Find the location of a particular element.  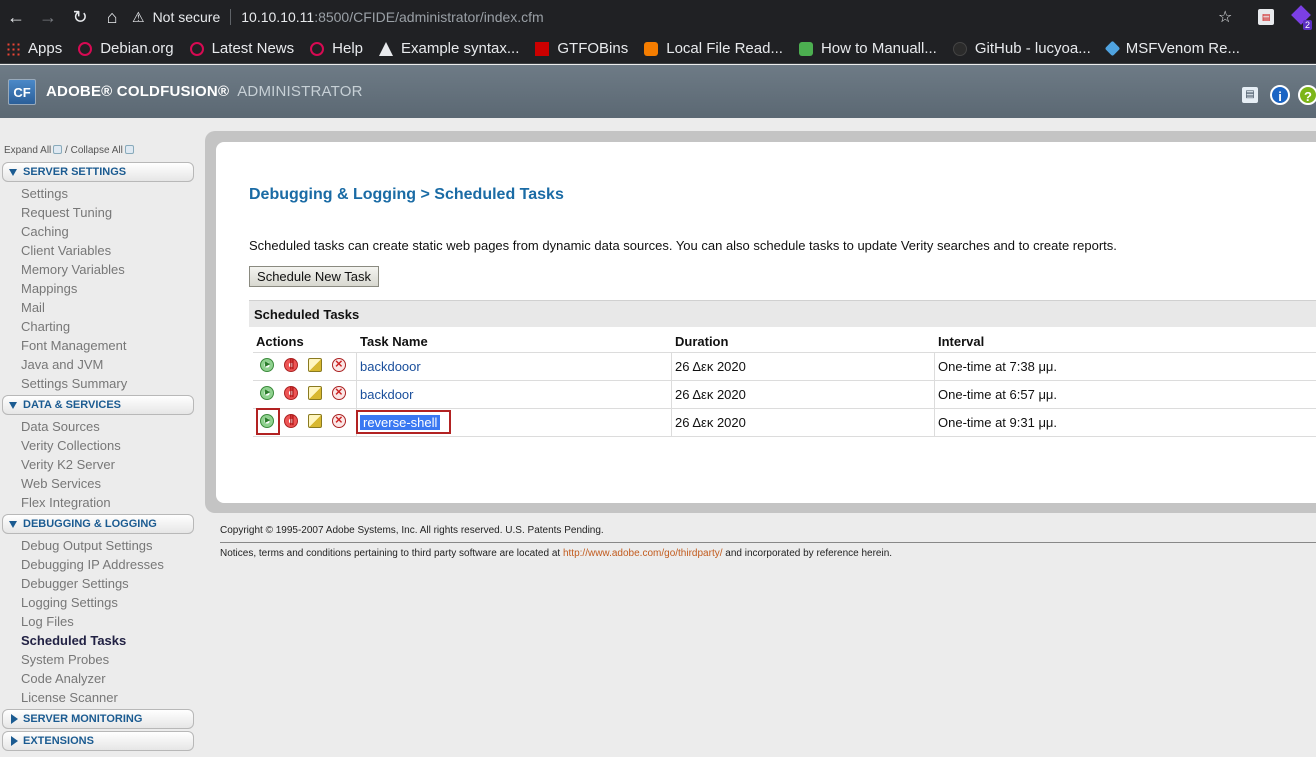

table-line is located at coordinates (784, 436).